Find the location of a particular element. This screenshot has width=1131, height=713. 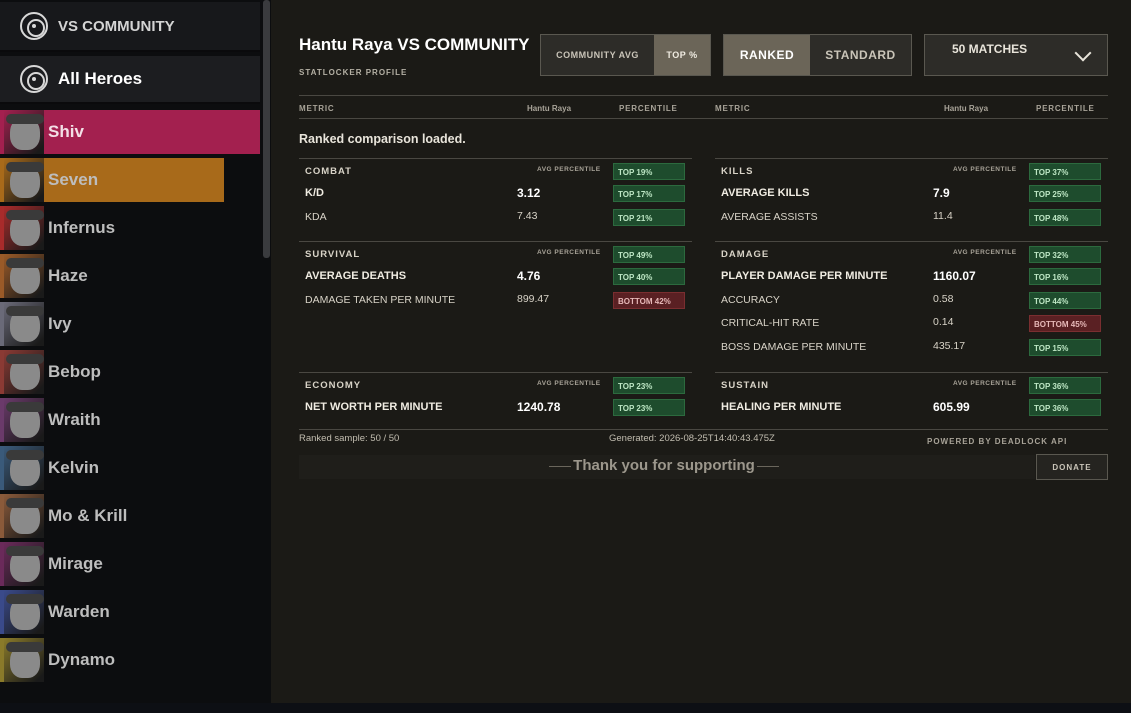

hero-item: Seven is located at coordinates (112, 180).